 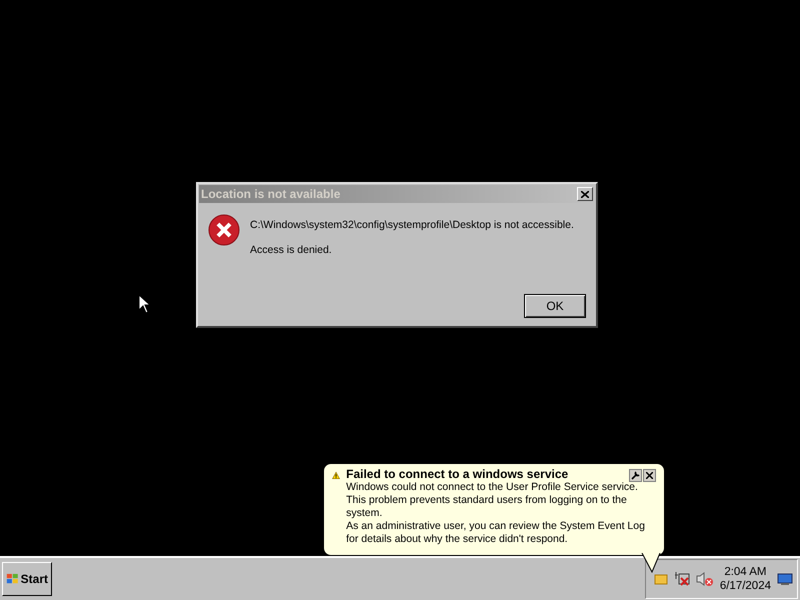 What do you see at coordinates (705, 579) in the screenshot?
I see `speaker-icon` at bounding box center [705, 579].